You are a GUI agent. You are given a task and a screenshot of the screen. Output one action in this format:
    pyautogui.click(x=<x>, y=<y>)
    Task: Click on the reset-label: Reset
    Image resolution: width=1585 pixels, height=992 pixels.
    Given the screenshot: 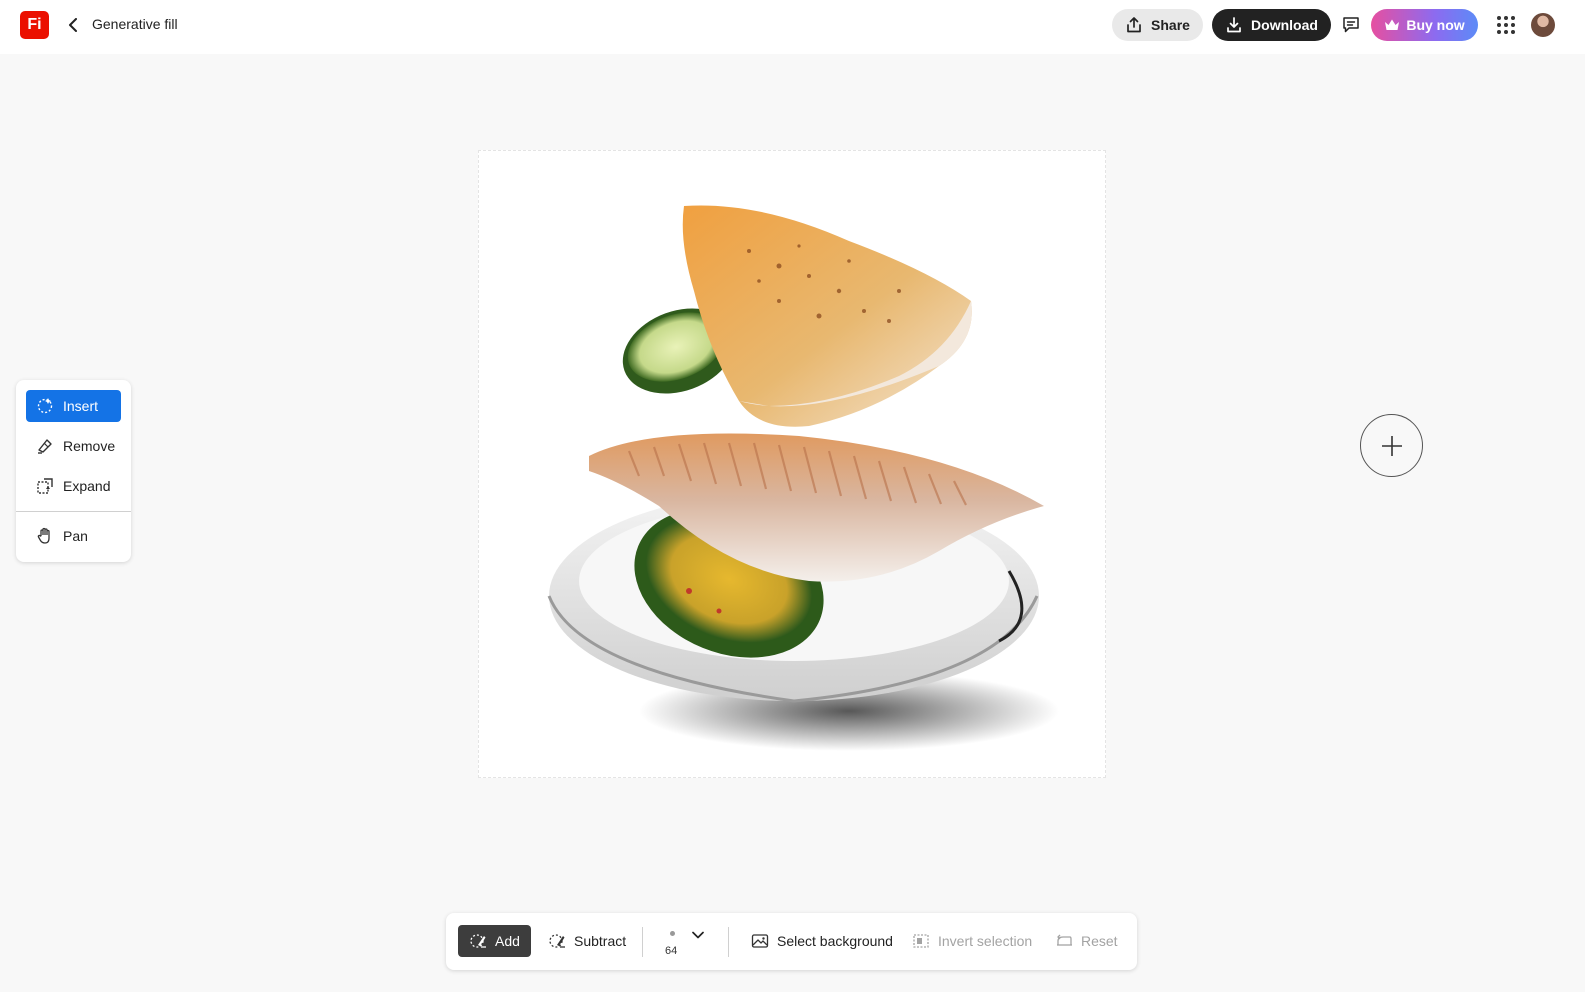 What is the action you would take?
    pyautogui.click(x=1099, y=941)
    